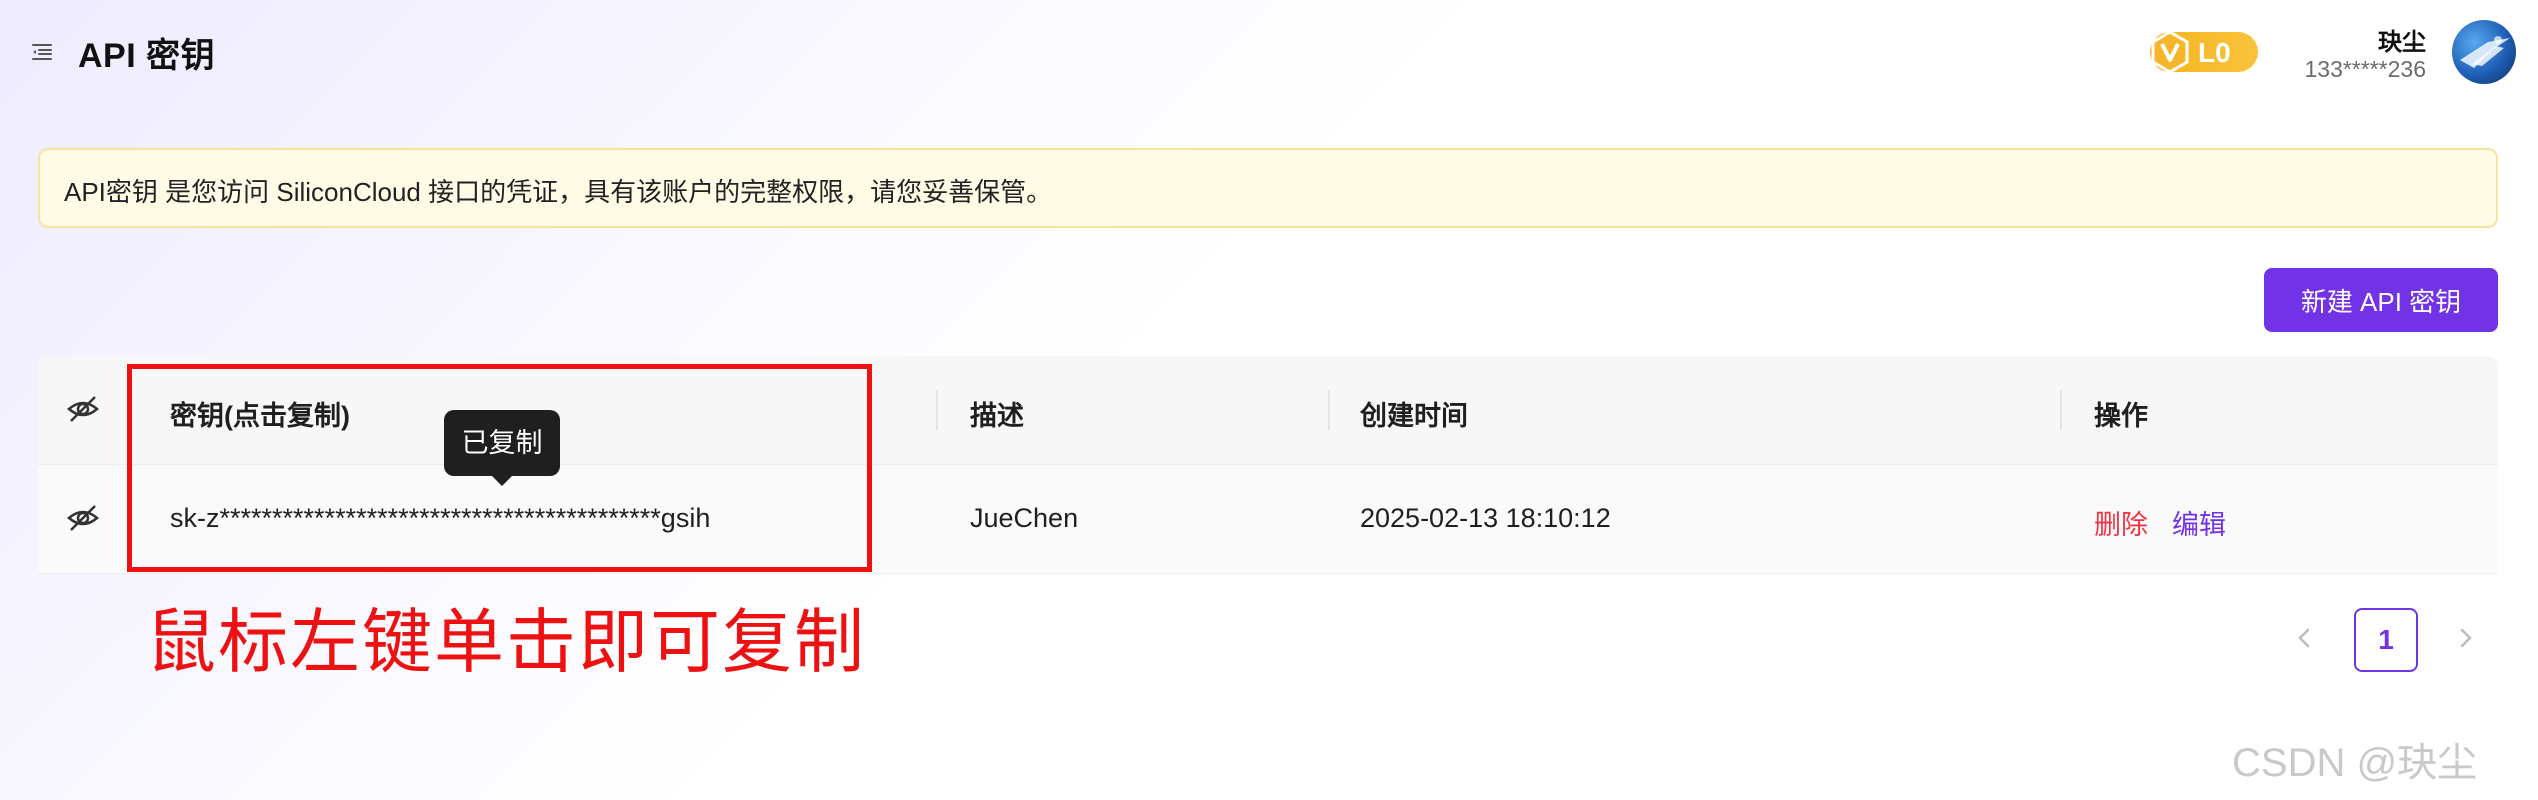 The width and height of the screenshot is (2538, 800). I want to click on avatar-image-icon, so click(2485, 52).